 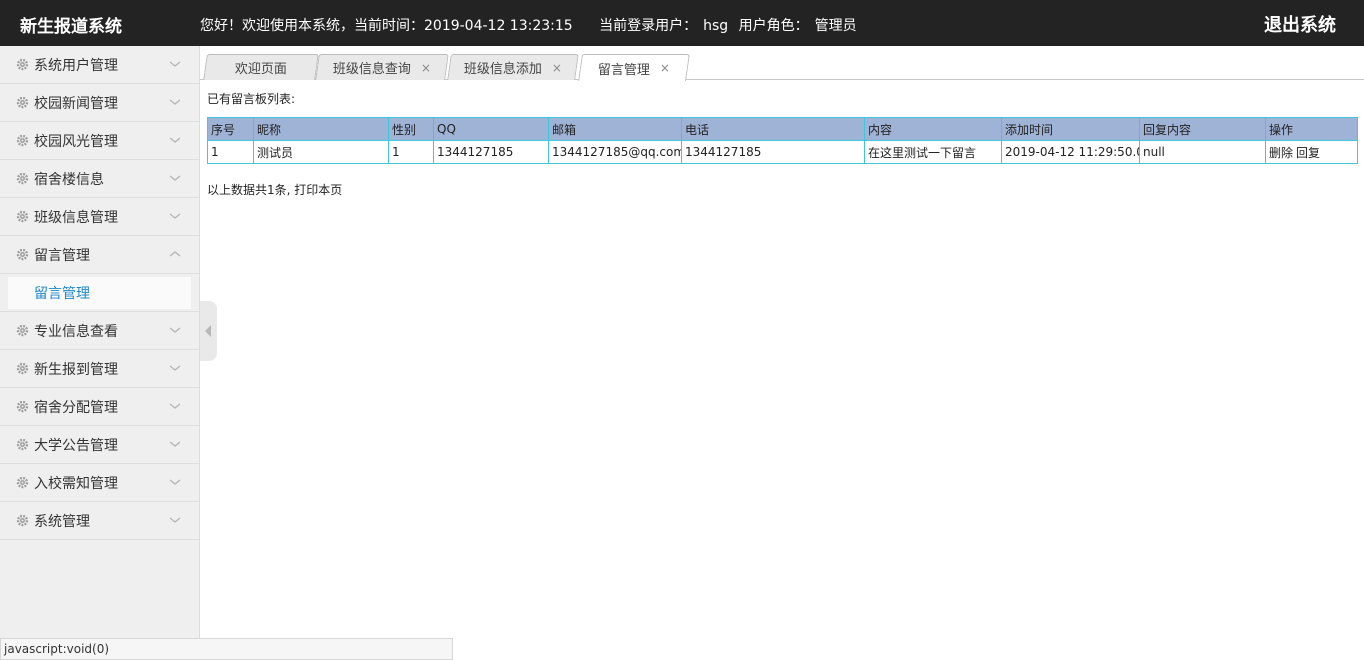 I want to click on chevron-left-icon, so click(x=208, y=331).